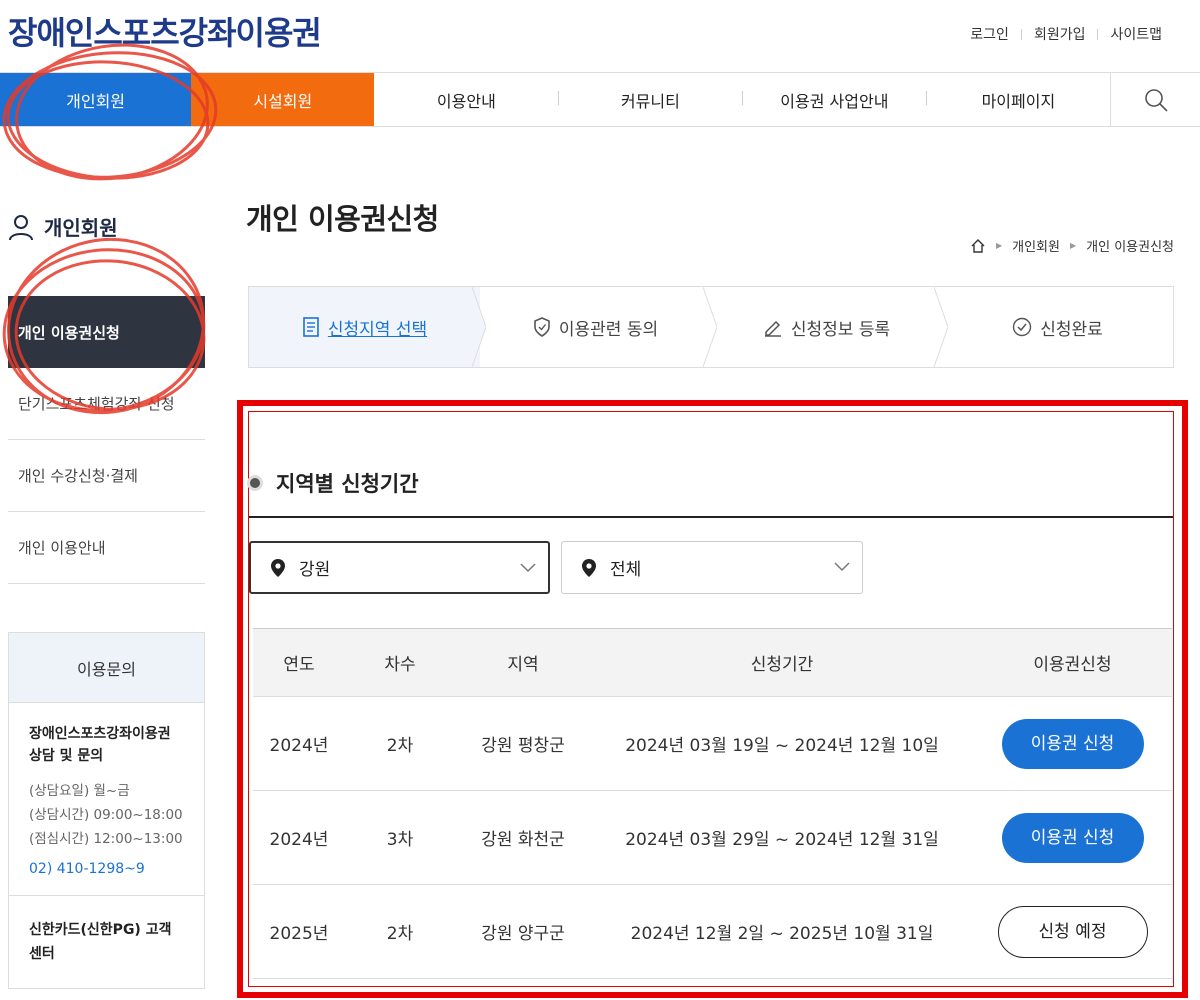 The height and width of the screenshot is (1000, 1200). Describe the element at coordinates (978, 246) in the screenshot. I see `home-icon` at that location.